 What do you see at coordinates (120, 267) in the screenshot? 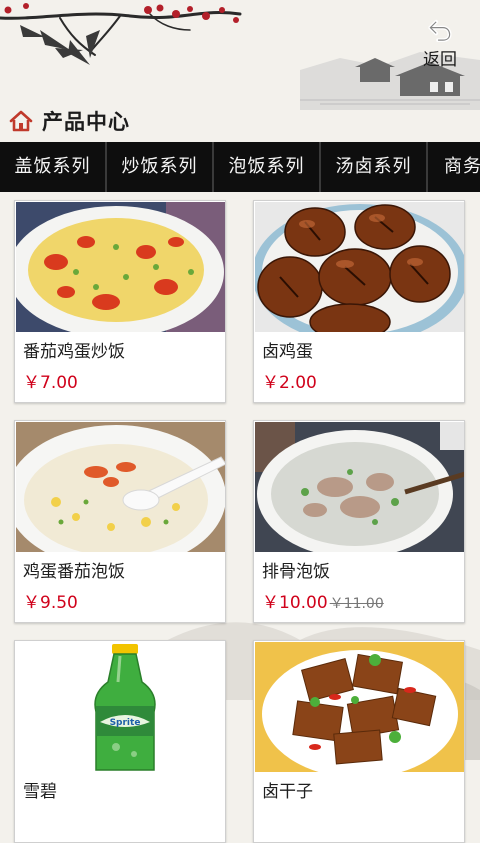
I see `tomato-egg-fried-rice-image` at bounding box center [120, 267].